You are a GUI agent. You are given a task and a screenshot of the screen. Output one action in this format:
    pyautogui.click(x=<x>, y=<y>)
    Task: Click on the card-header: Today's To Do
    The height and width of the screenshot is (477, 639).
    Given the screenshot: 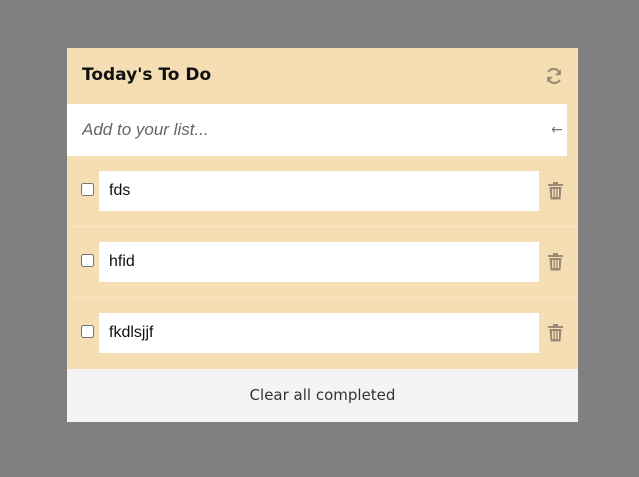 What is the action you would take?
    pyautogui.click(x=322, y=76)
    